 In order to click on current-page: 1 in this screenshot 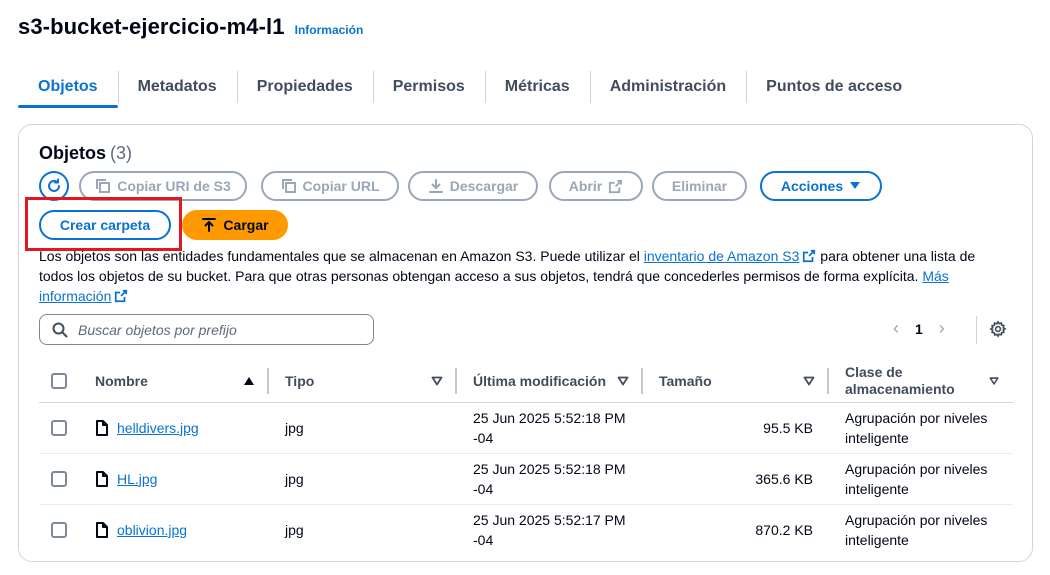, I will do `click(919, 329)`.